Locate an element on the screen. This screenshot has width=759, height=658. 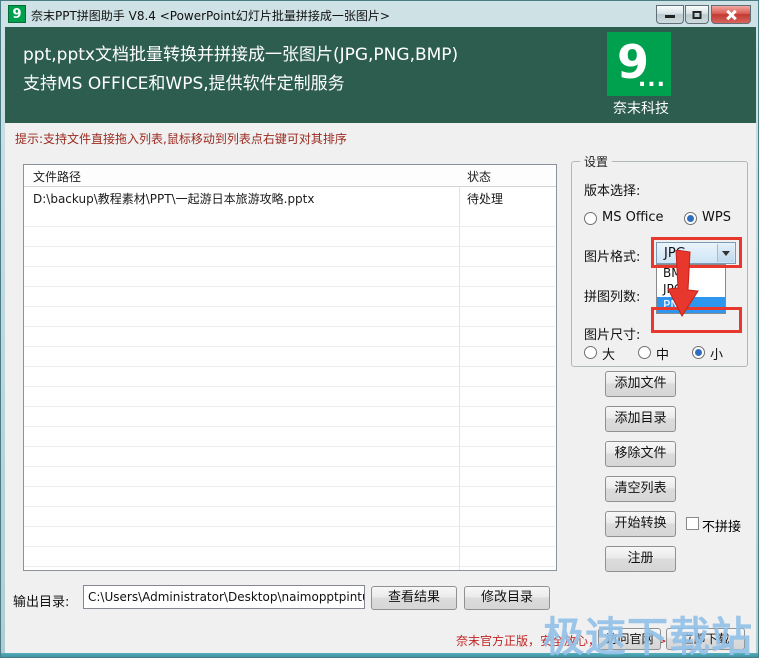
banner-line-1: ppt,pptx文档批量转换并拼接成一张图片(JPG,PNG,BMP) is located at coordinates (241, 55).